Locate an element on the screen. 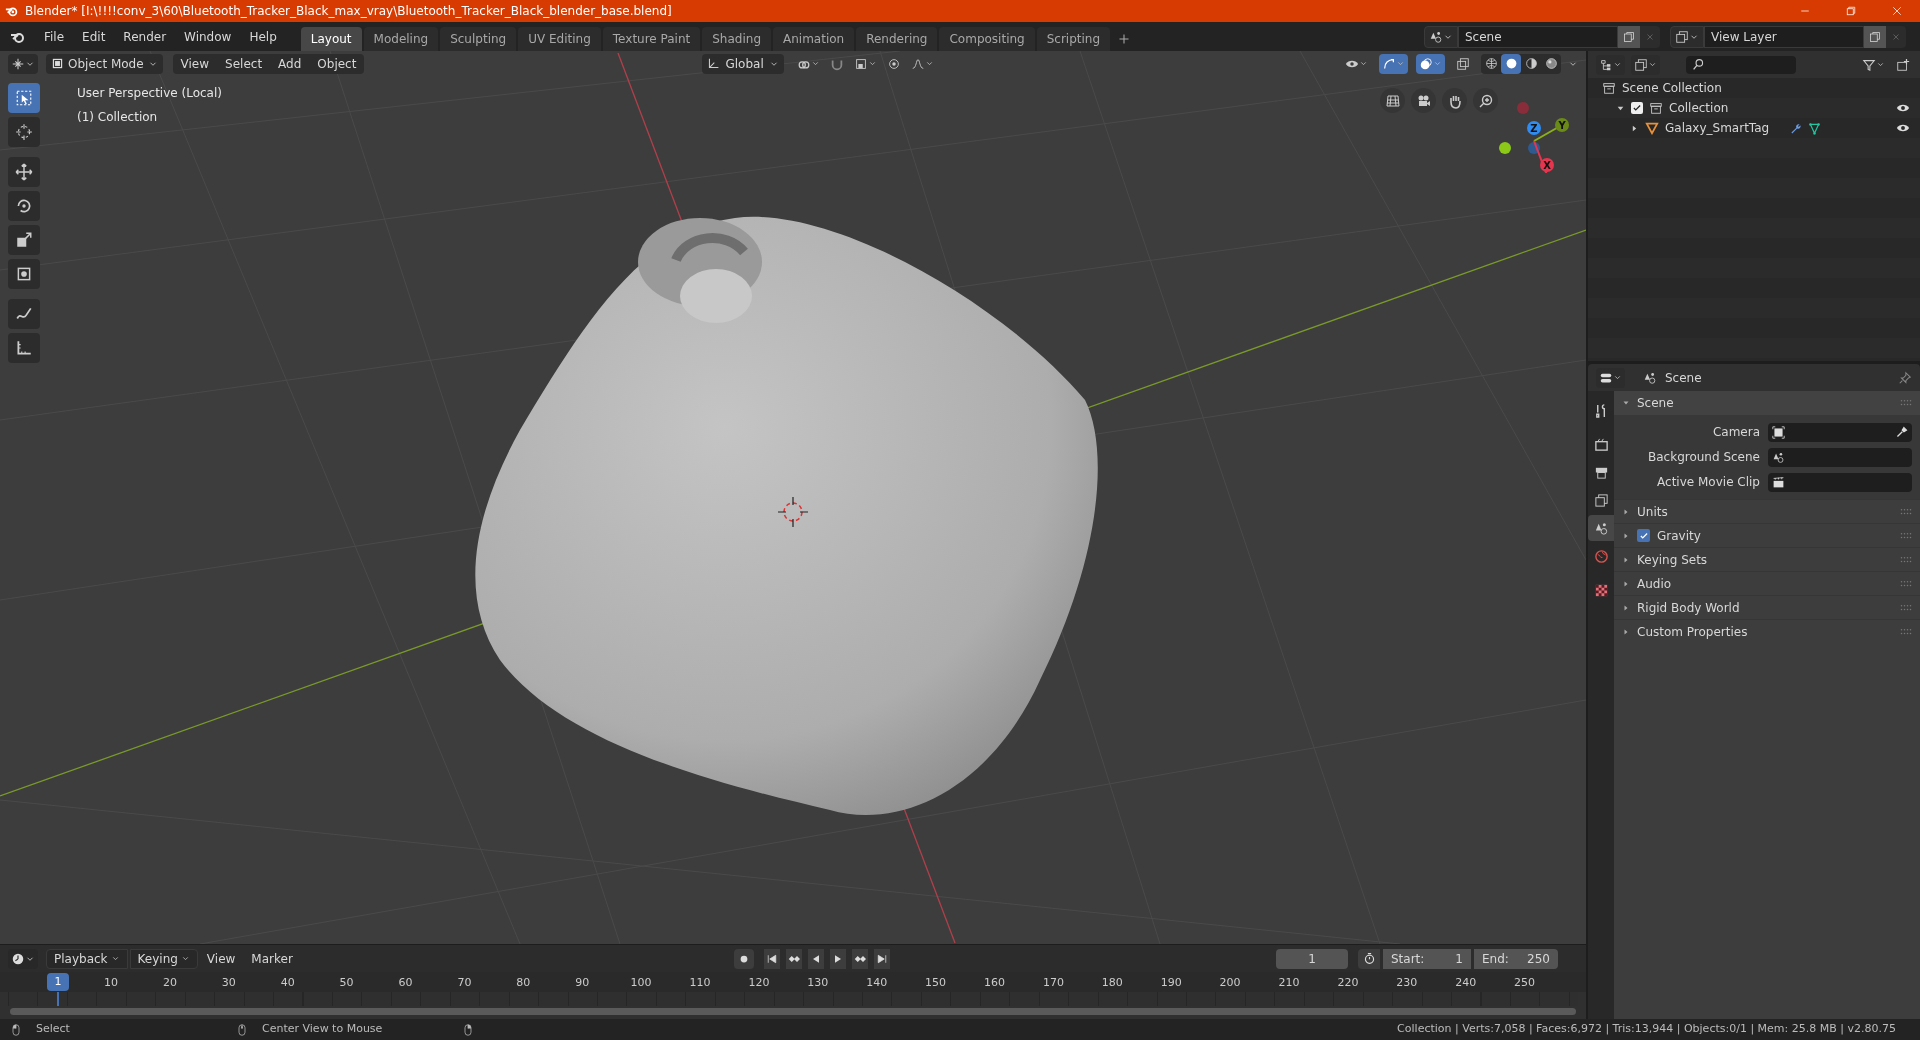  timeline-menu-dropdown: Playback is located at coordinates (87, 958).